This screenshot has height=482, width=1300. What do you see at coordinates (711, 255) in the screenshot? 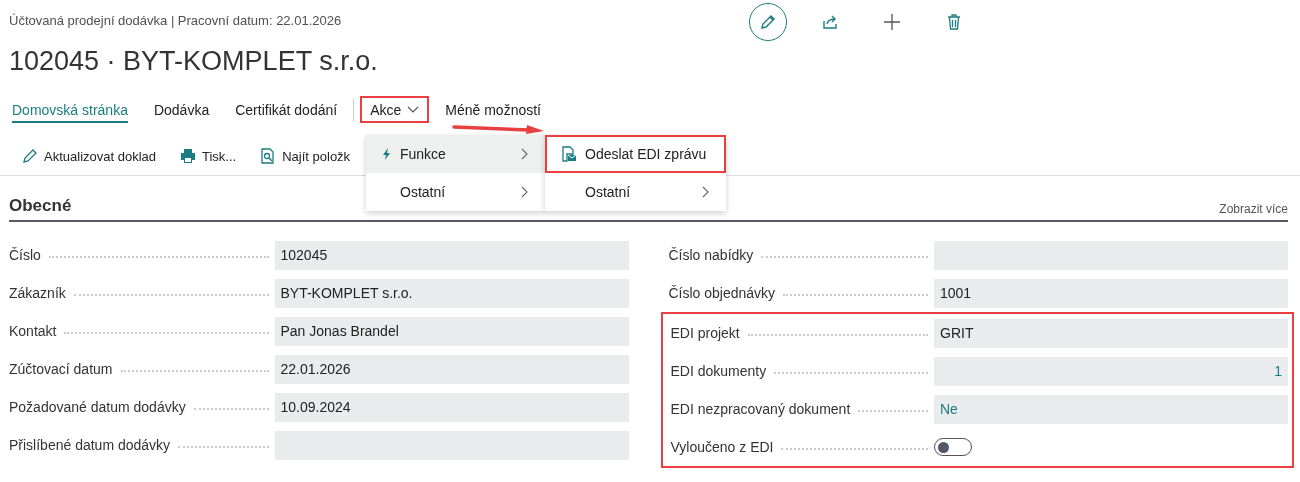
I see `field-label: Číslo nabídky` at bounding box center [711, 255].